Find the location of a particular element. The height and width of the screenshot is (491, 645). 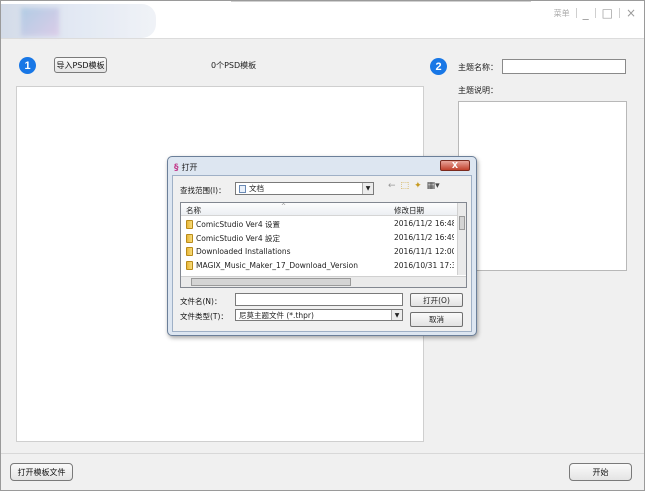

view-menu-icon: ▦▾ is located at coordinates (433, 186).